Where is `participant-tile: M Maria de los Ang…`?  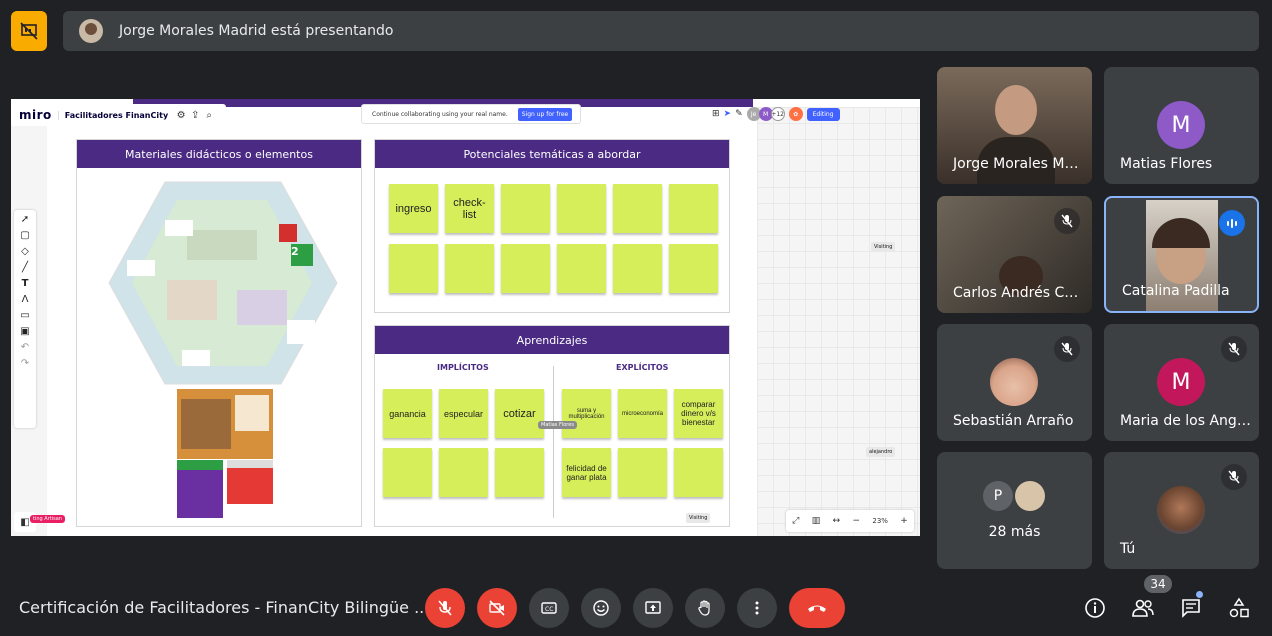
participant-tile: M Maria de los Ang… is located at coordinates (1181, 382).